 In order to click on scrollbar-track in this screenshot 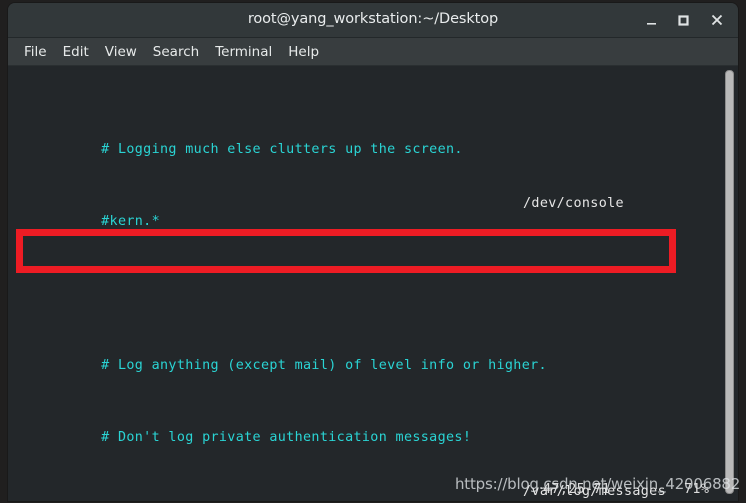, I will do `click(730, 283)`.